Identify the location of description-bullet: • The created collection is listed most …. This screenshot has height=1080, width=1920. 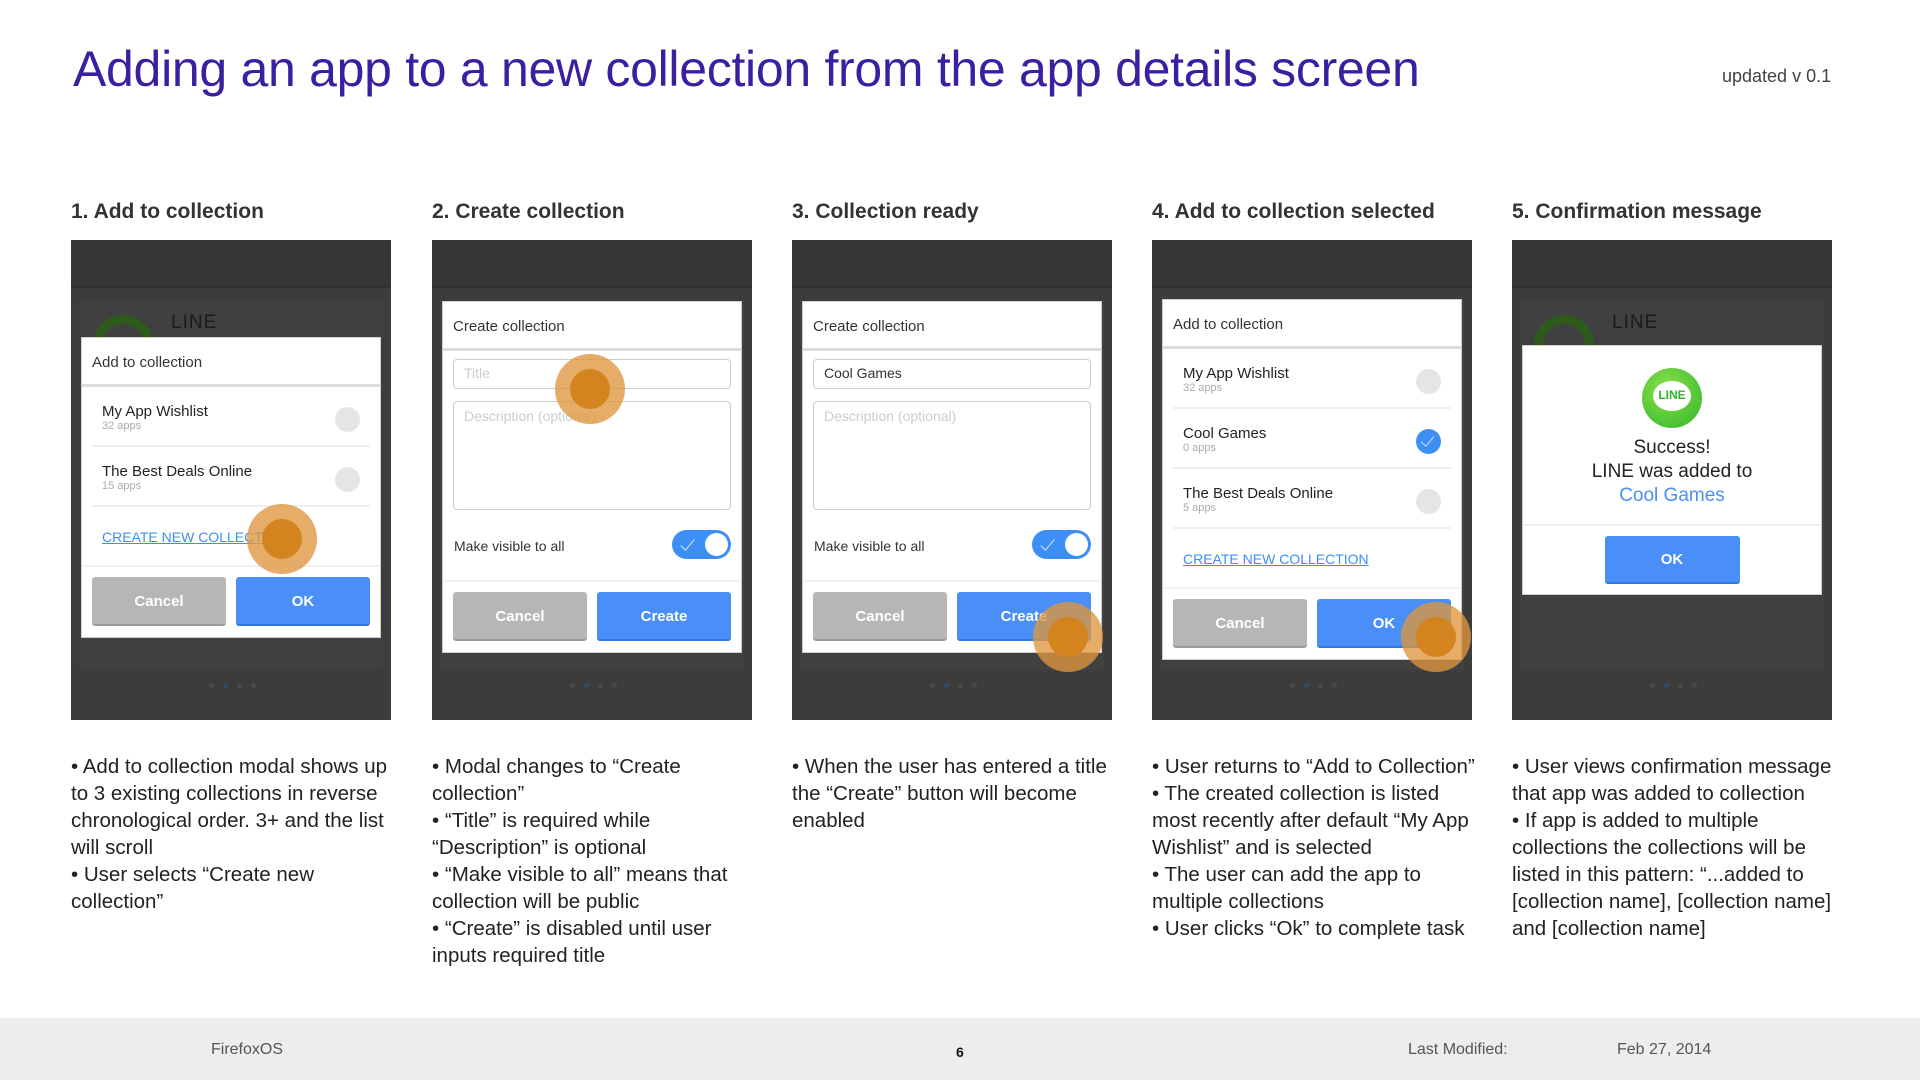
(1310, 820).